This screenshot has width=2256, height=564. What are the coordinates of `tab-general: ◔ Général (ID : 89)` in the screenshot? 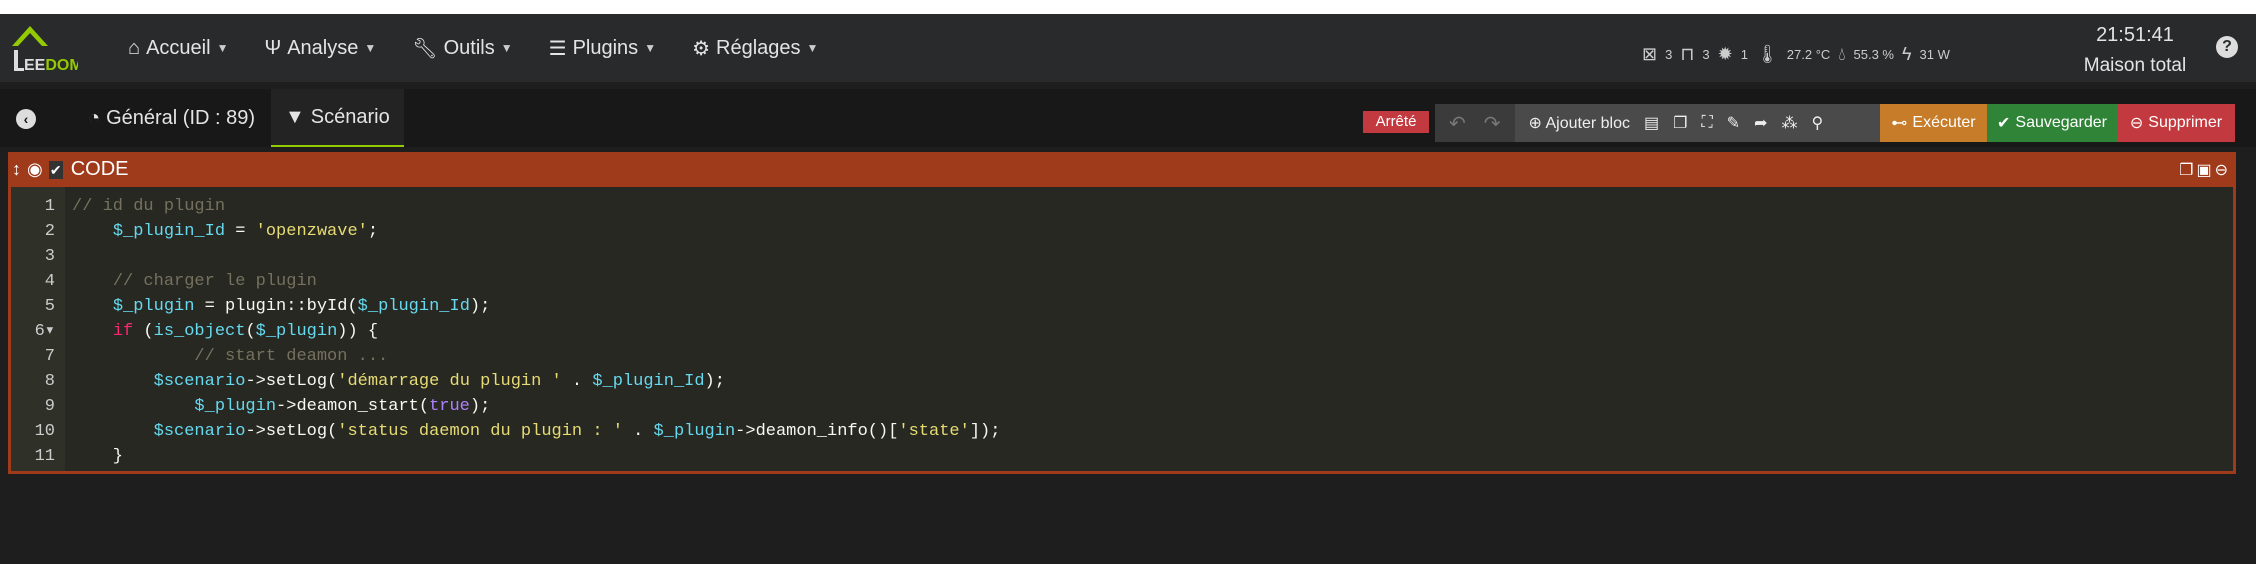 It's located at (171, 118).